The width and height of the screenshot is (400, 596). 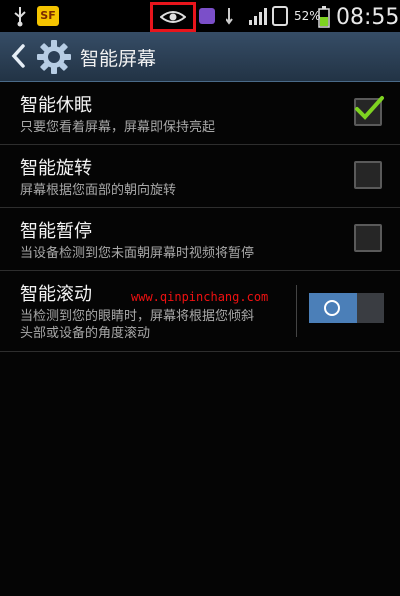 I want to click on setting-subtitle: 当设备检测到您未面朝屏幕时视频将暂停, so click(x=137, y=253).